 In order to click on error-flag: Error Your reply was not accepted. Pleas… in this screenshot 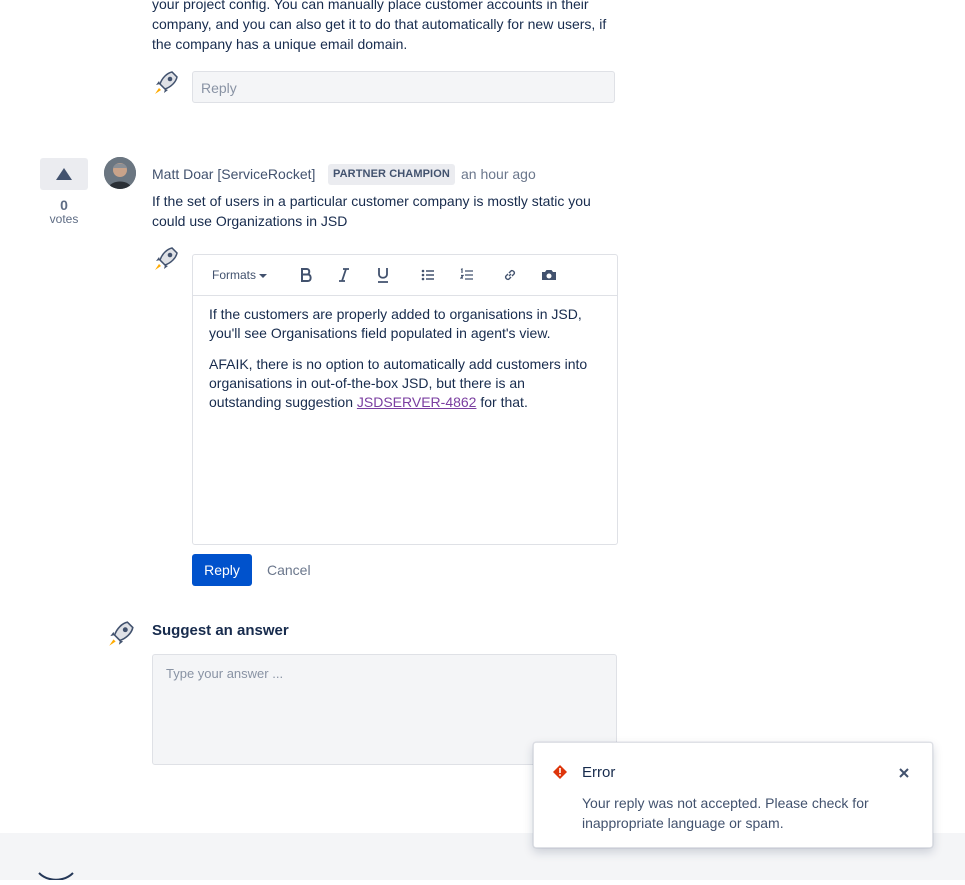, I will do `click(733, 795)`.